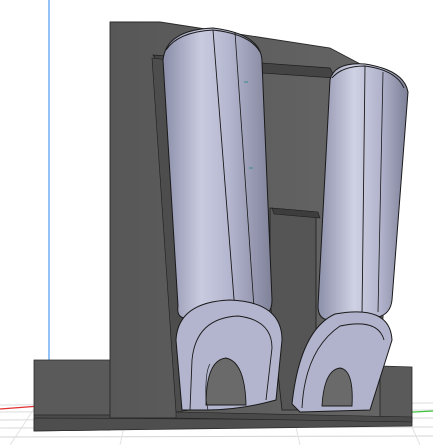 Image resolution: width=433 pixels, height=445 pixels. I want to click on right-tube, so click(363, 192).